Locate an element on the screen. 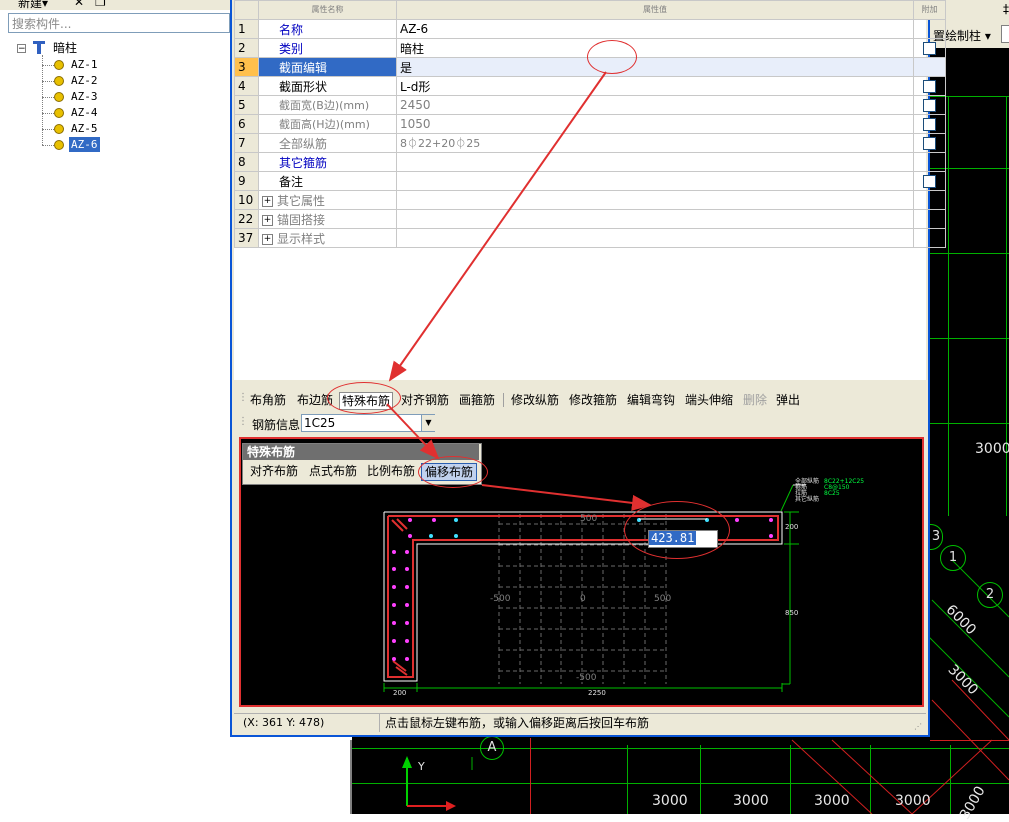  panel-divider is located at coordinates (351, 777).